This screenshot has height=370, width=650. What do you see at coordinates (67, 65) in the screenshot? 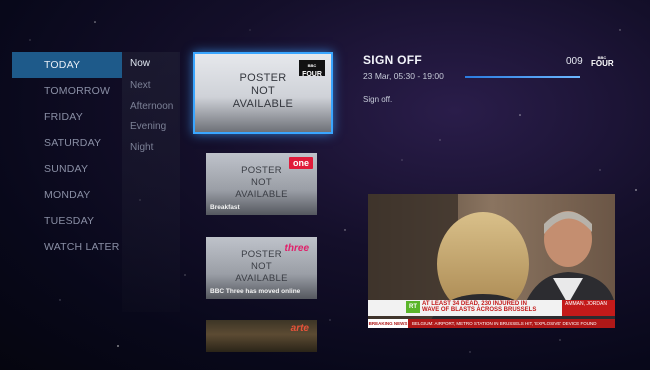
I see `day-item-today: TODAY` at bounding box center [67, 65].